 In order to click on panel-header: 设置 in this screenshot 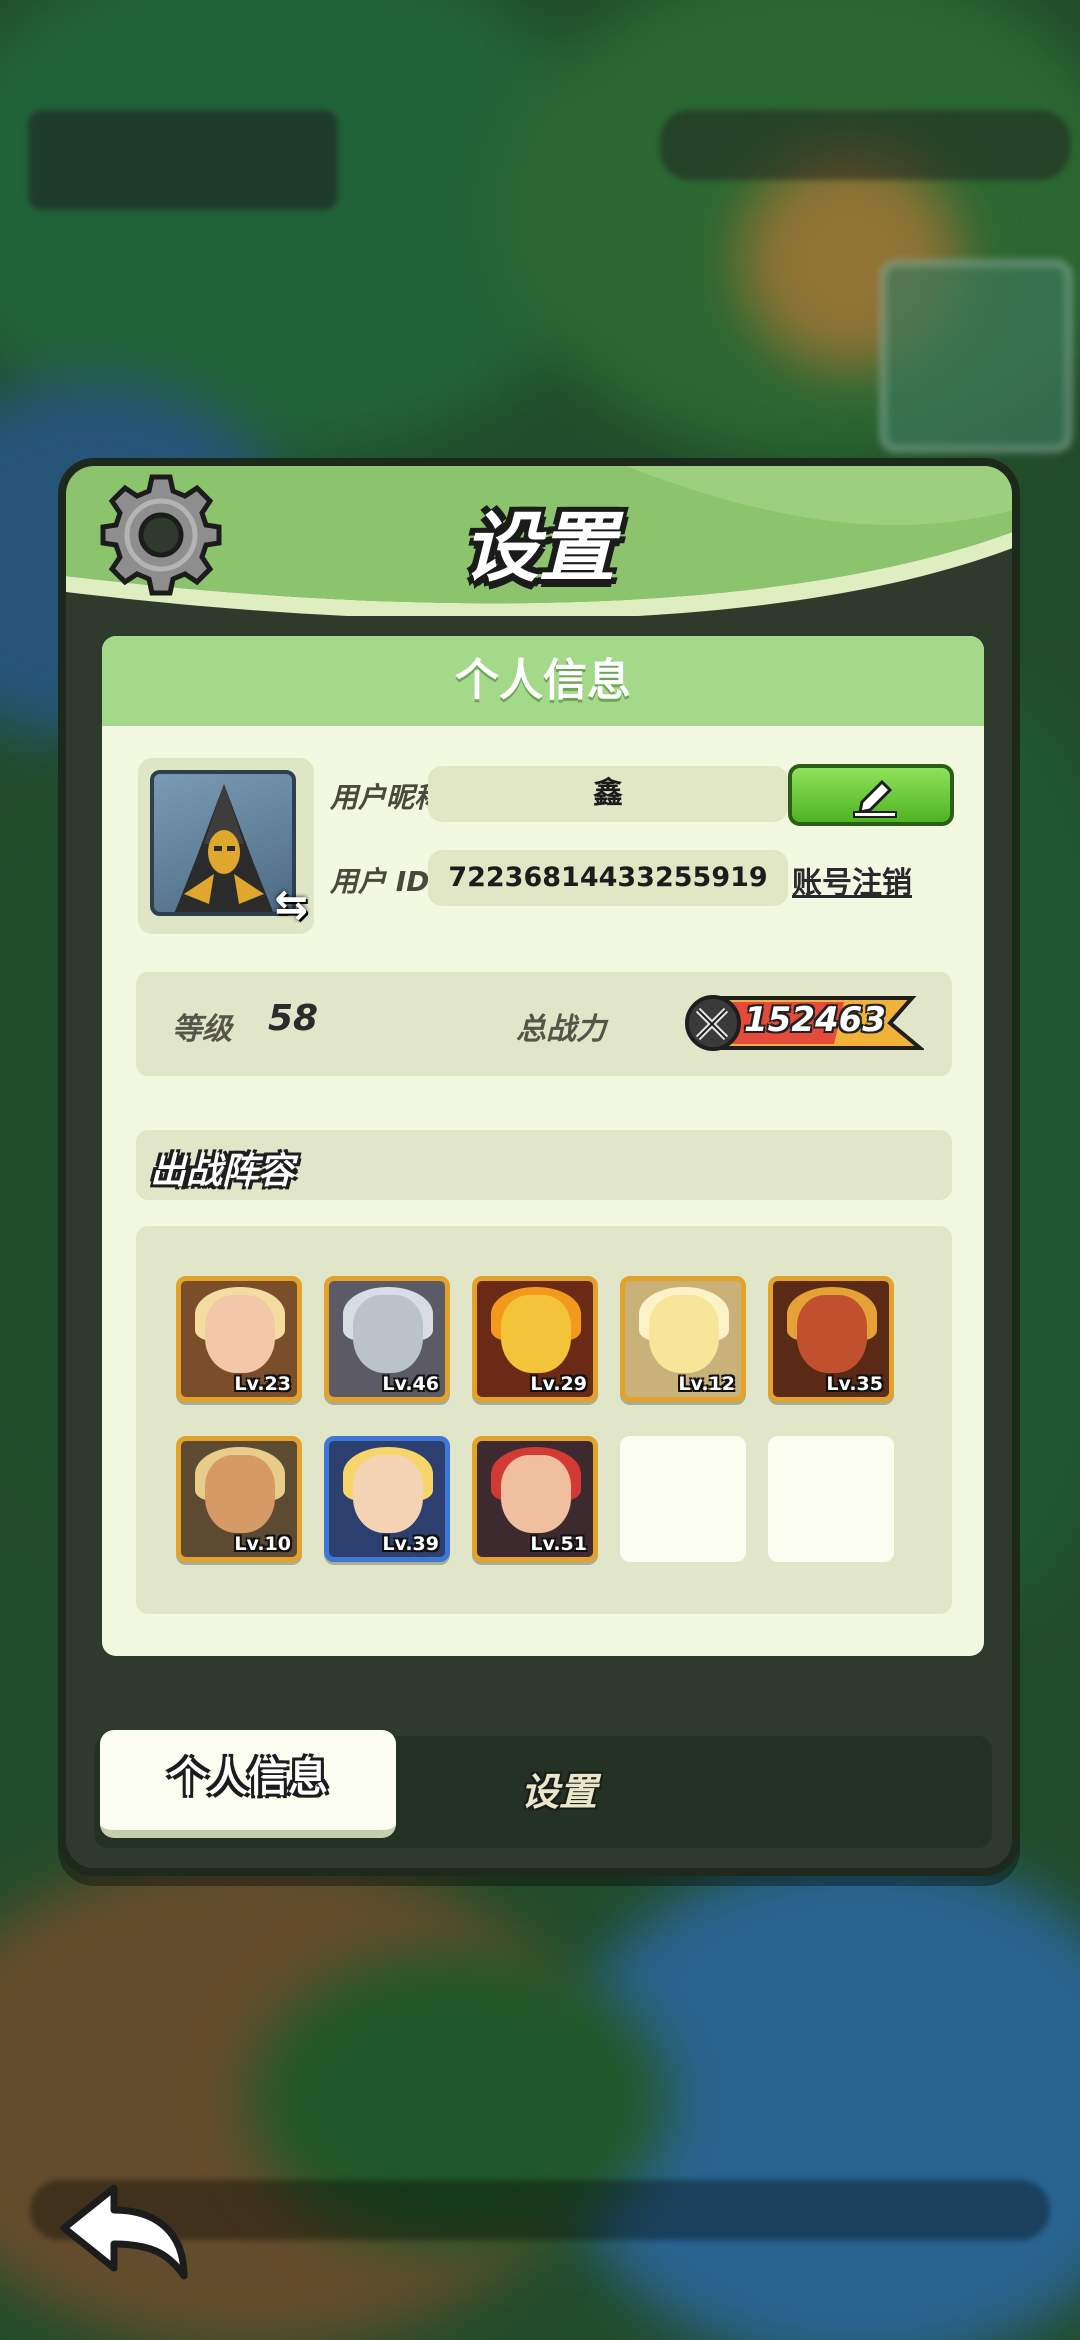, I will do `click(539, 541)`.